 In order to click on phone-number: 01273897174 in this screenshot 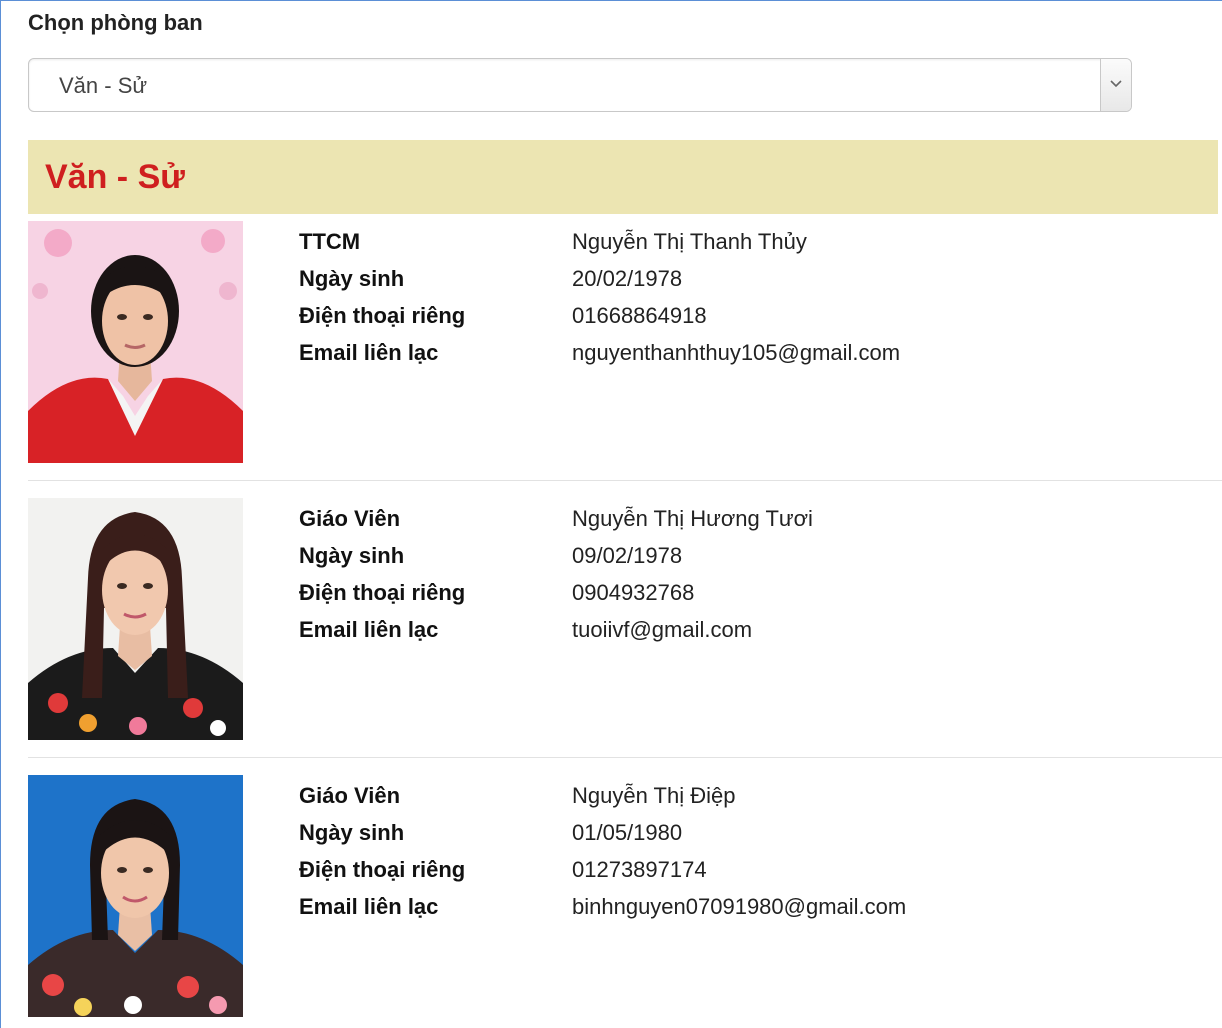, I will do `click(639, 869)`.